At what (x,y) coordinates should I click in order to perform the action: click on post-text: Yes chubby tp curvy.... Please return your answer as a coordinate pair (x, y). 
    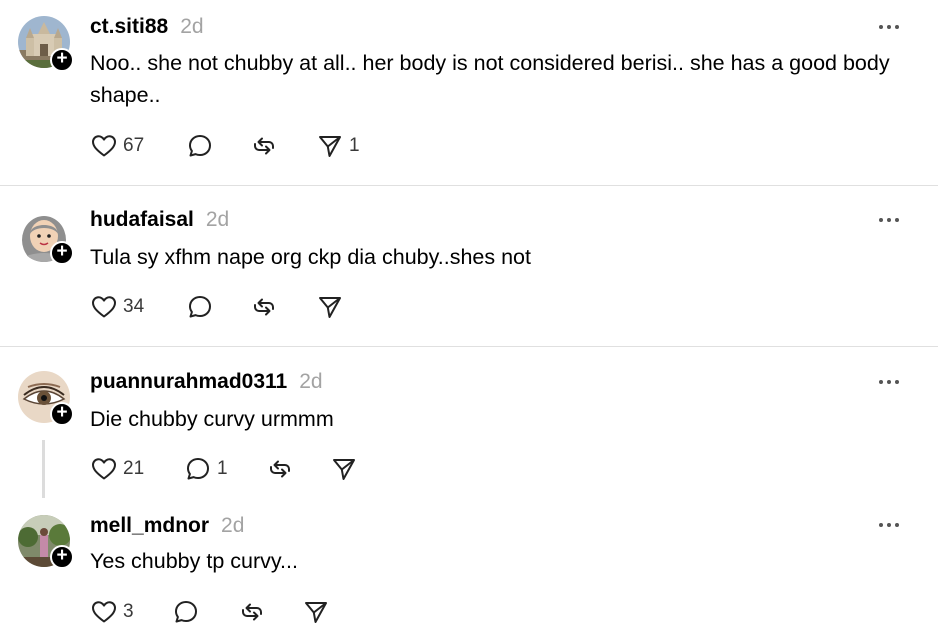
    Looking at the image, I should click on (194, 561).